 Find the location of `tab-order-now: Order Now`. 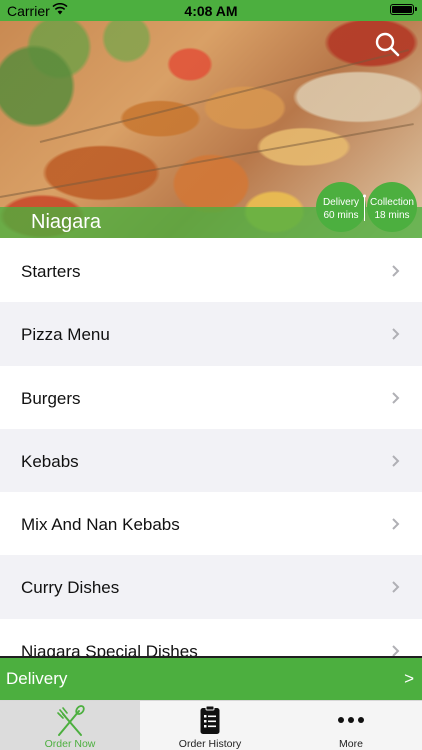

tab-order-now: Order Now is located at coordinates (70, 725).